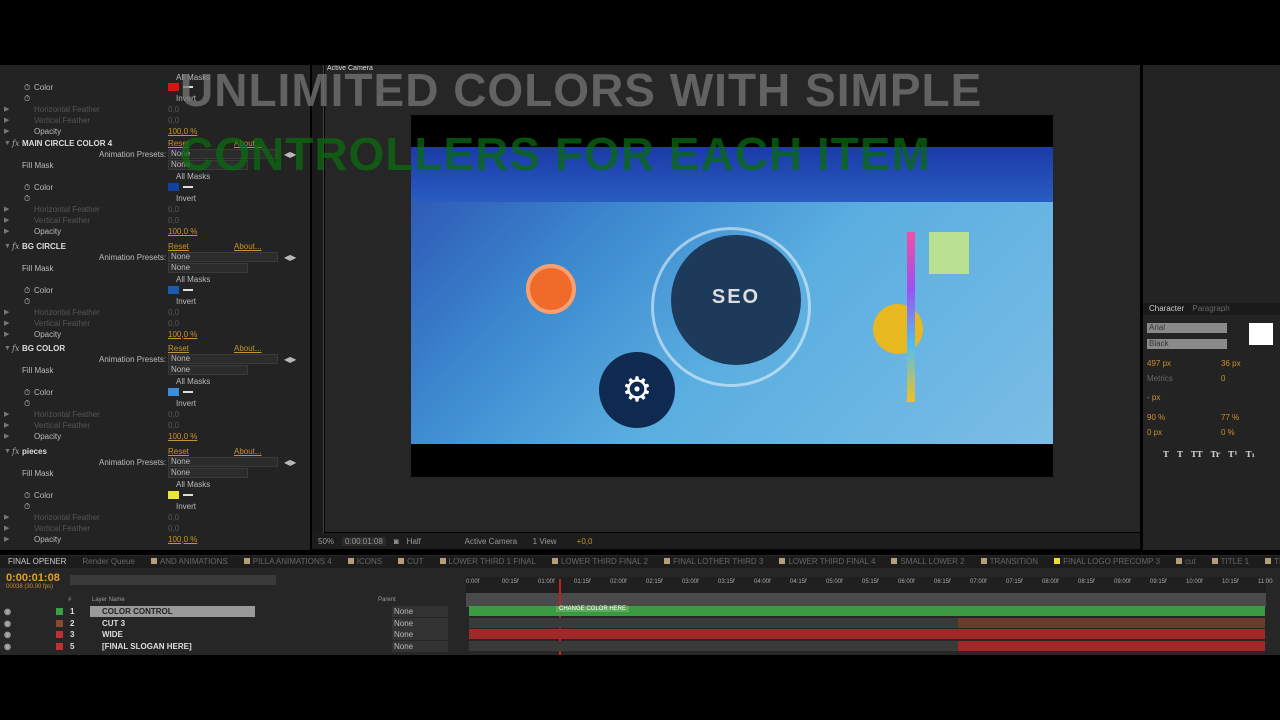 The image size is (1280, 720). What do you see at coordinates (1216, 454) in the screenshot?
I see `text-style-button: Tr` at bounding box center [1216, 454].